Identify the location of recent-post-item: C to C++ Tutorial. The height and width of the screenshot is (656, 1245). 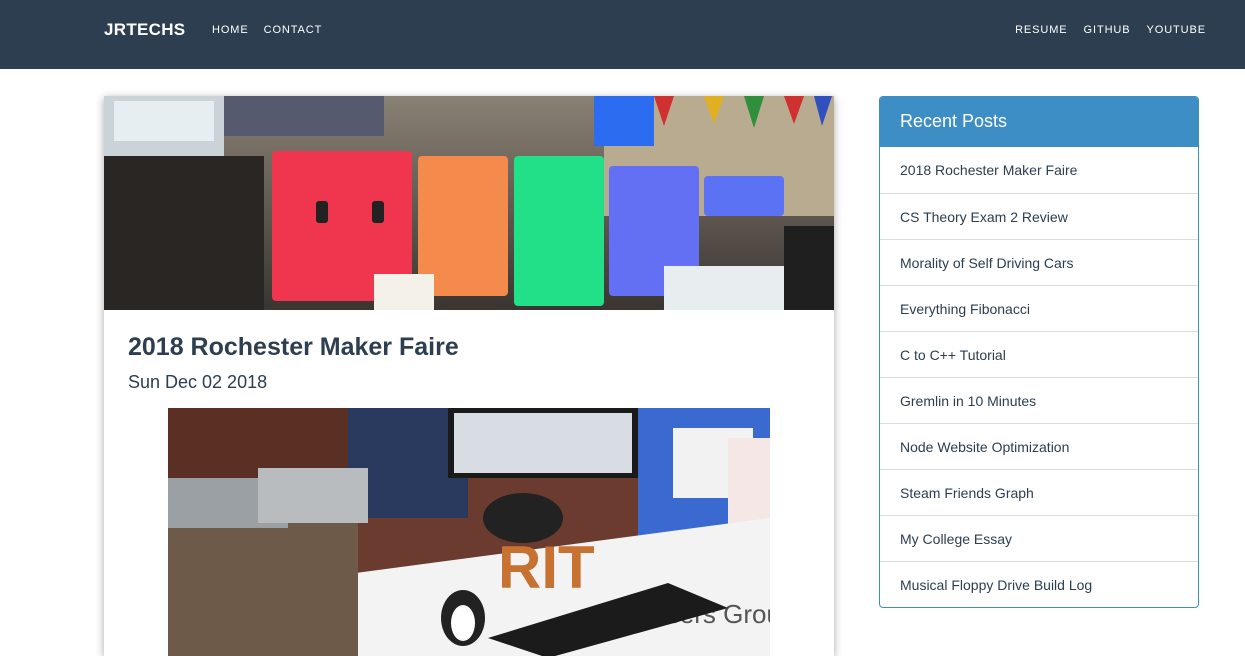
(1039, 354).